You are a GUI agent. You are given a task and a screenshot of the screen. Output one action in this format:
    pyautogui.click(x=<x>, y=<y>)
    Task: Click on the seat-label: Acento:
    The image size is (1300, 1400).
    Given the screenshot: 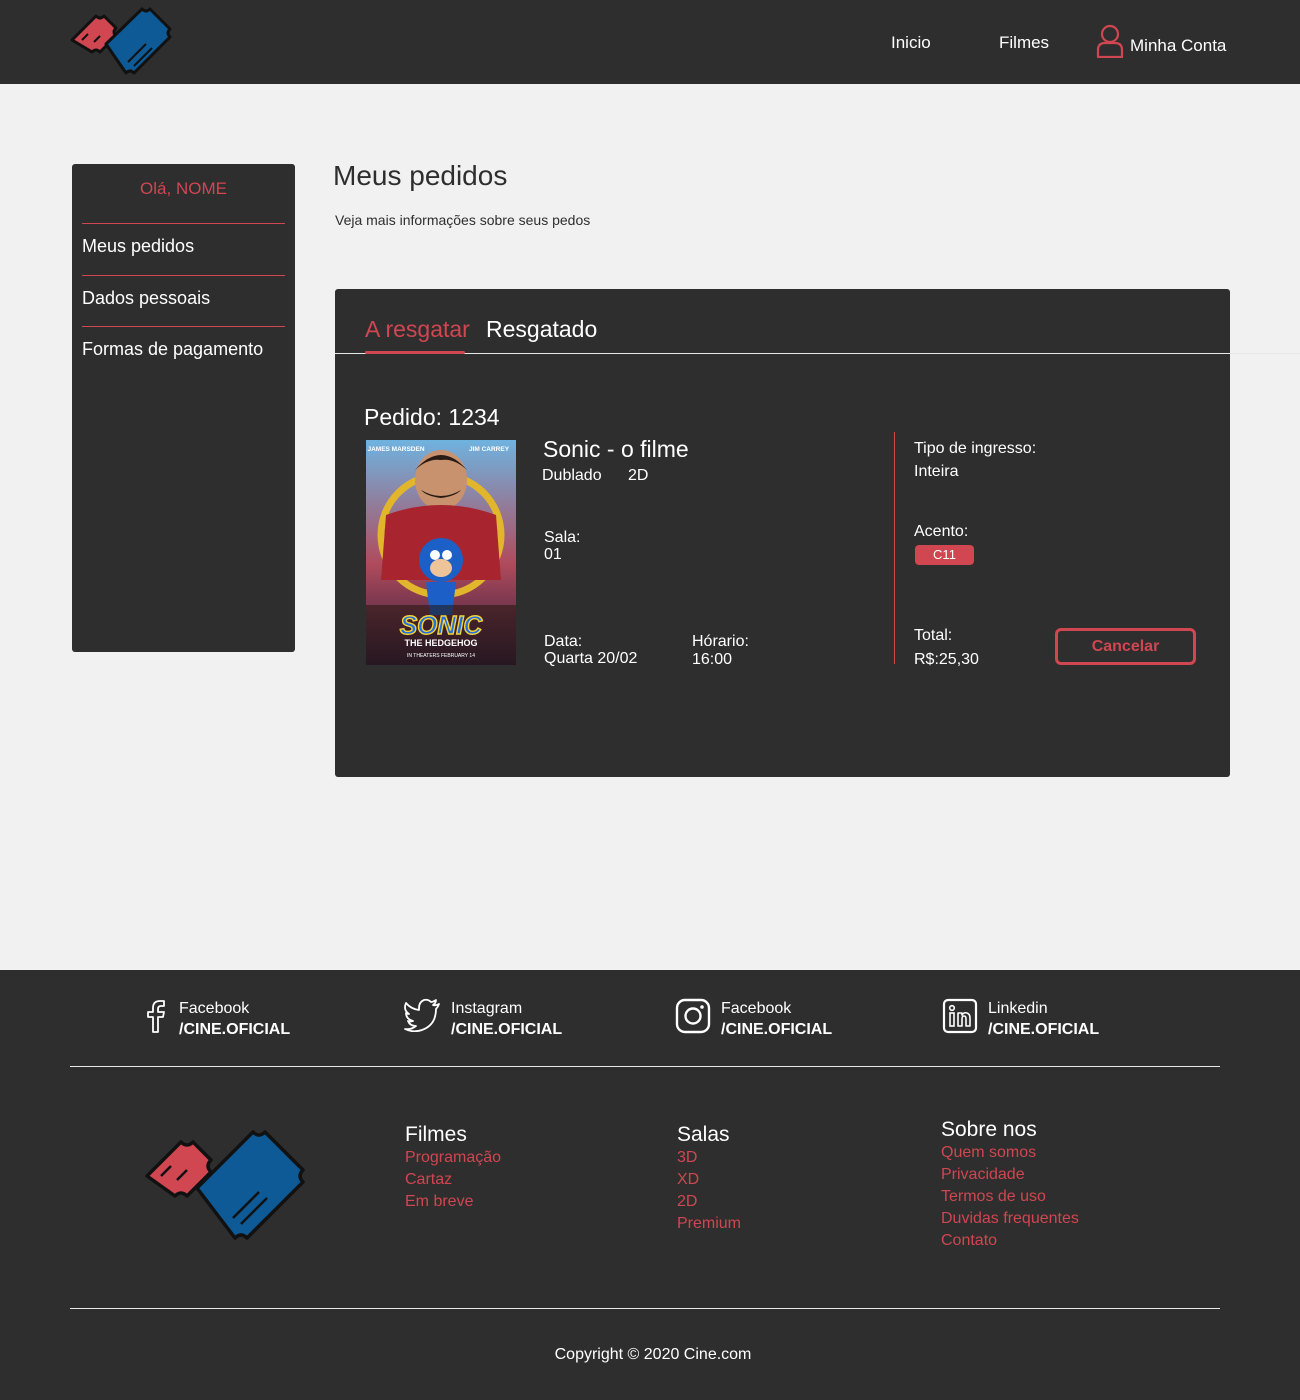 What is the action you would take?
    pyautogui.click(x=941, y=531)
    